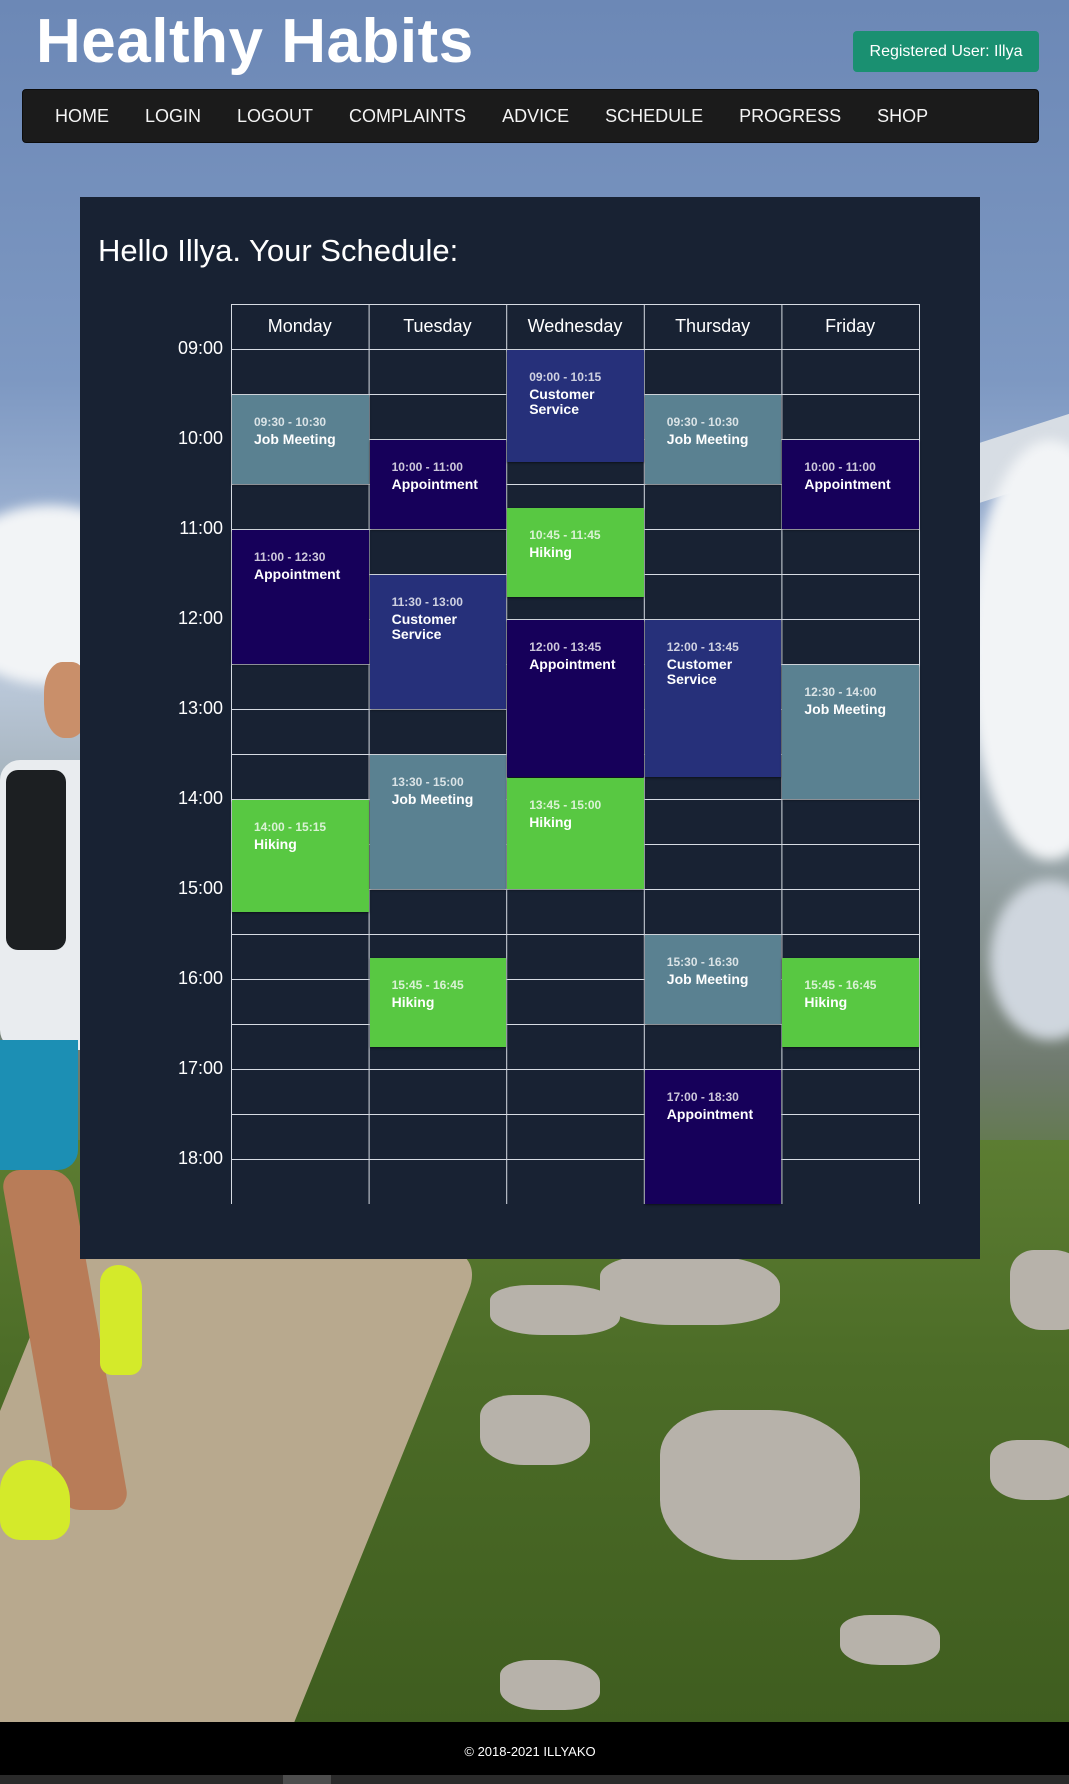 The image size is (1069, 1784). Describe the element at coordinates (307, 1779) in the screenshot. I see `taskbar-button` at that location.